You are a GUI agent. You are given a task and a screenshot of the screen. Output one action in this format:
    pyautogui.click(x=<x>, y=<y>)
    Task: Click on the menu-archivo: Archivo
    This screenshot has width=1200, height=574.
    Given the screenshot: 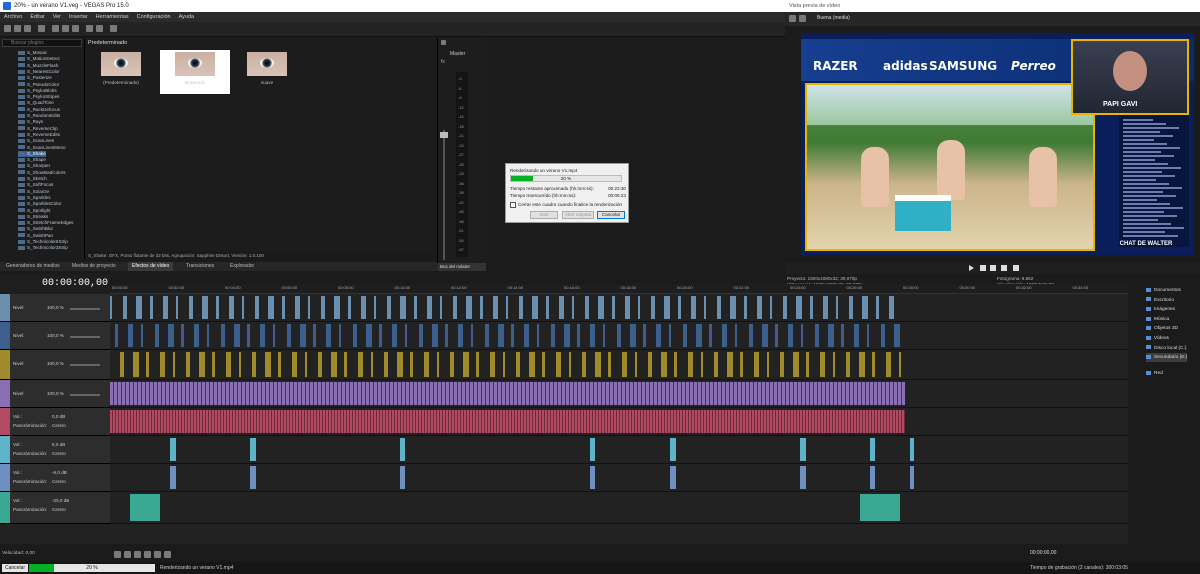 What is the action you would take?
    pyautogui.click(x=13, y=17)
    